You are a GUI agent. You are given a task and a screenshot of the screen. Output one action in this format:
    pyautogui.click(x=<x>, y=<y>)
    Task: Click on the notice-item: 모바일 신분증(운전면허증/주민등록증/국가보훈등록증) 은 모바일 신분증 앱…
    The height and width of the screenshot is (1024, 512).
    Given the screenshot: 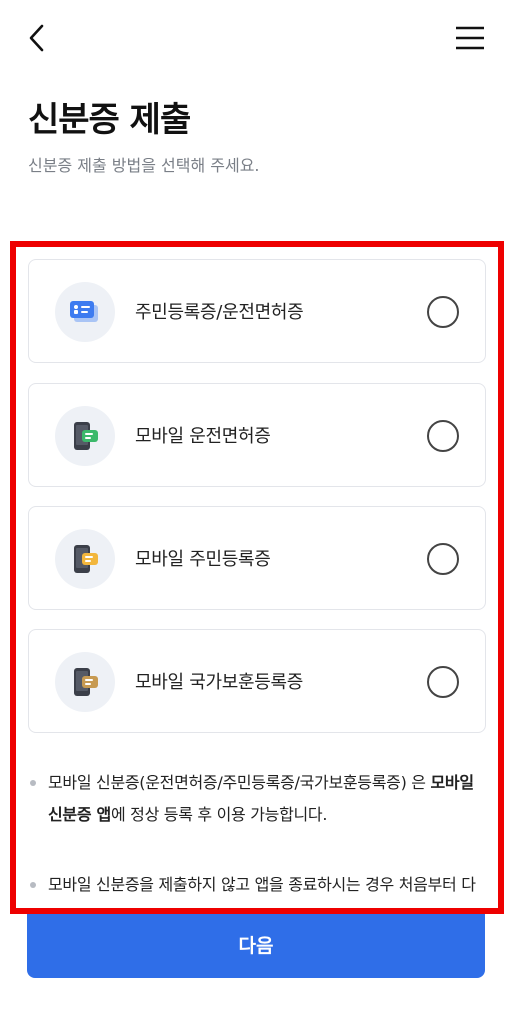 What is the action you would take?
    pyautogui.click(x=260, y=799)
    